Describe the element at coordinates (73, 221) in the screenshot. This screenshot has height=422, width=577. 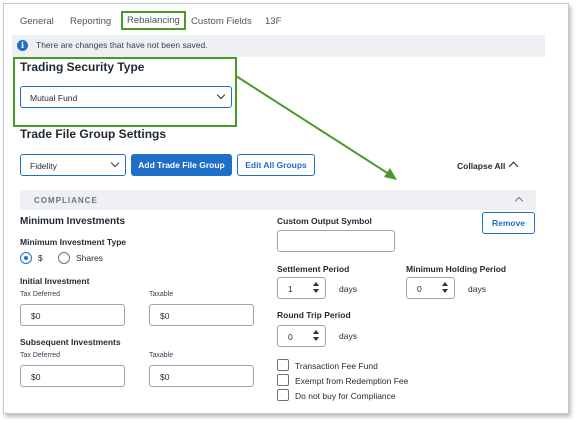
I see `minimum-investments-title: Minimum Investments` at that location.